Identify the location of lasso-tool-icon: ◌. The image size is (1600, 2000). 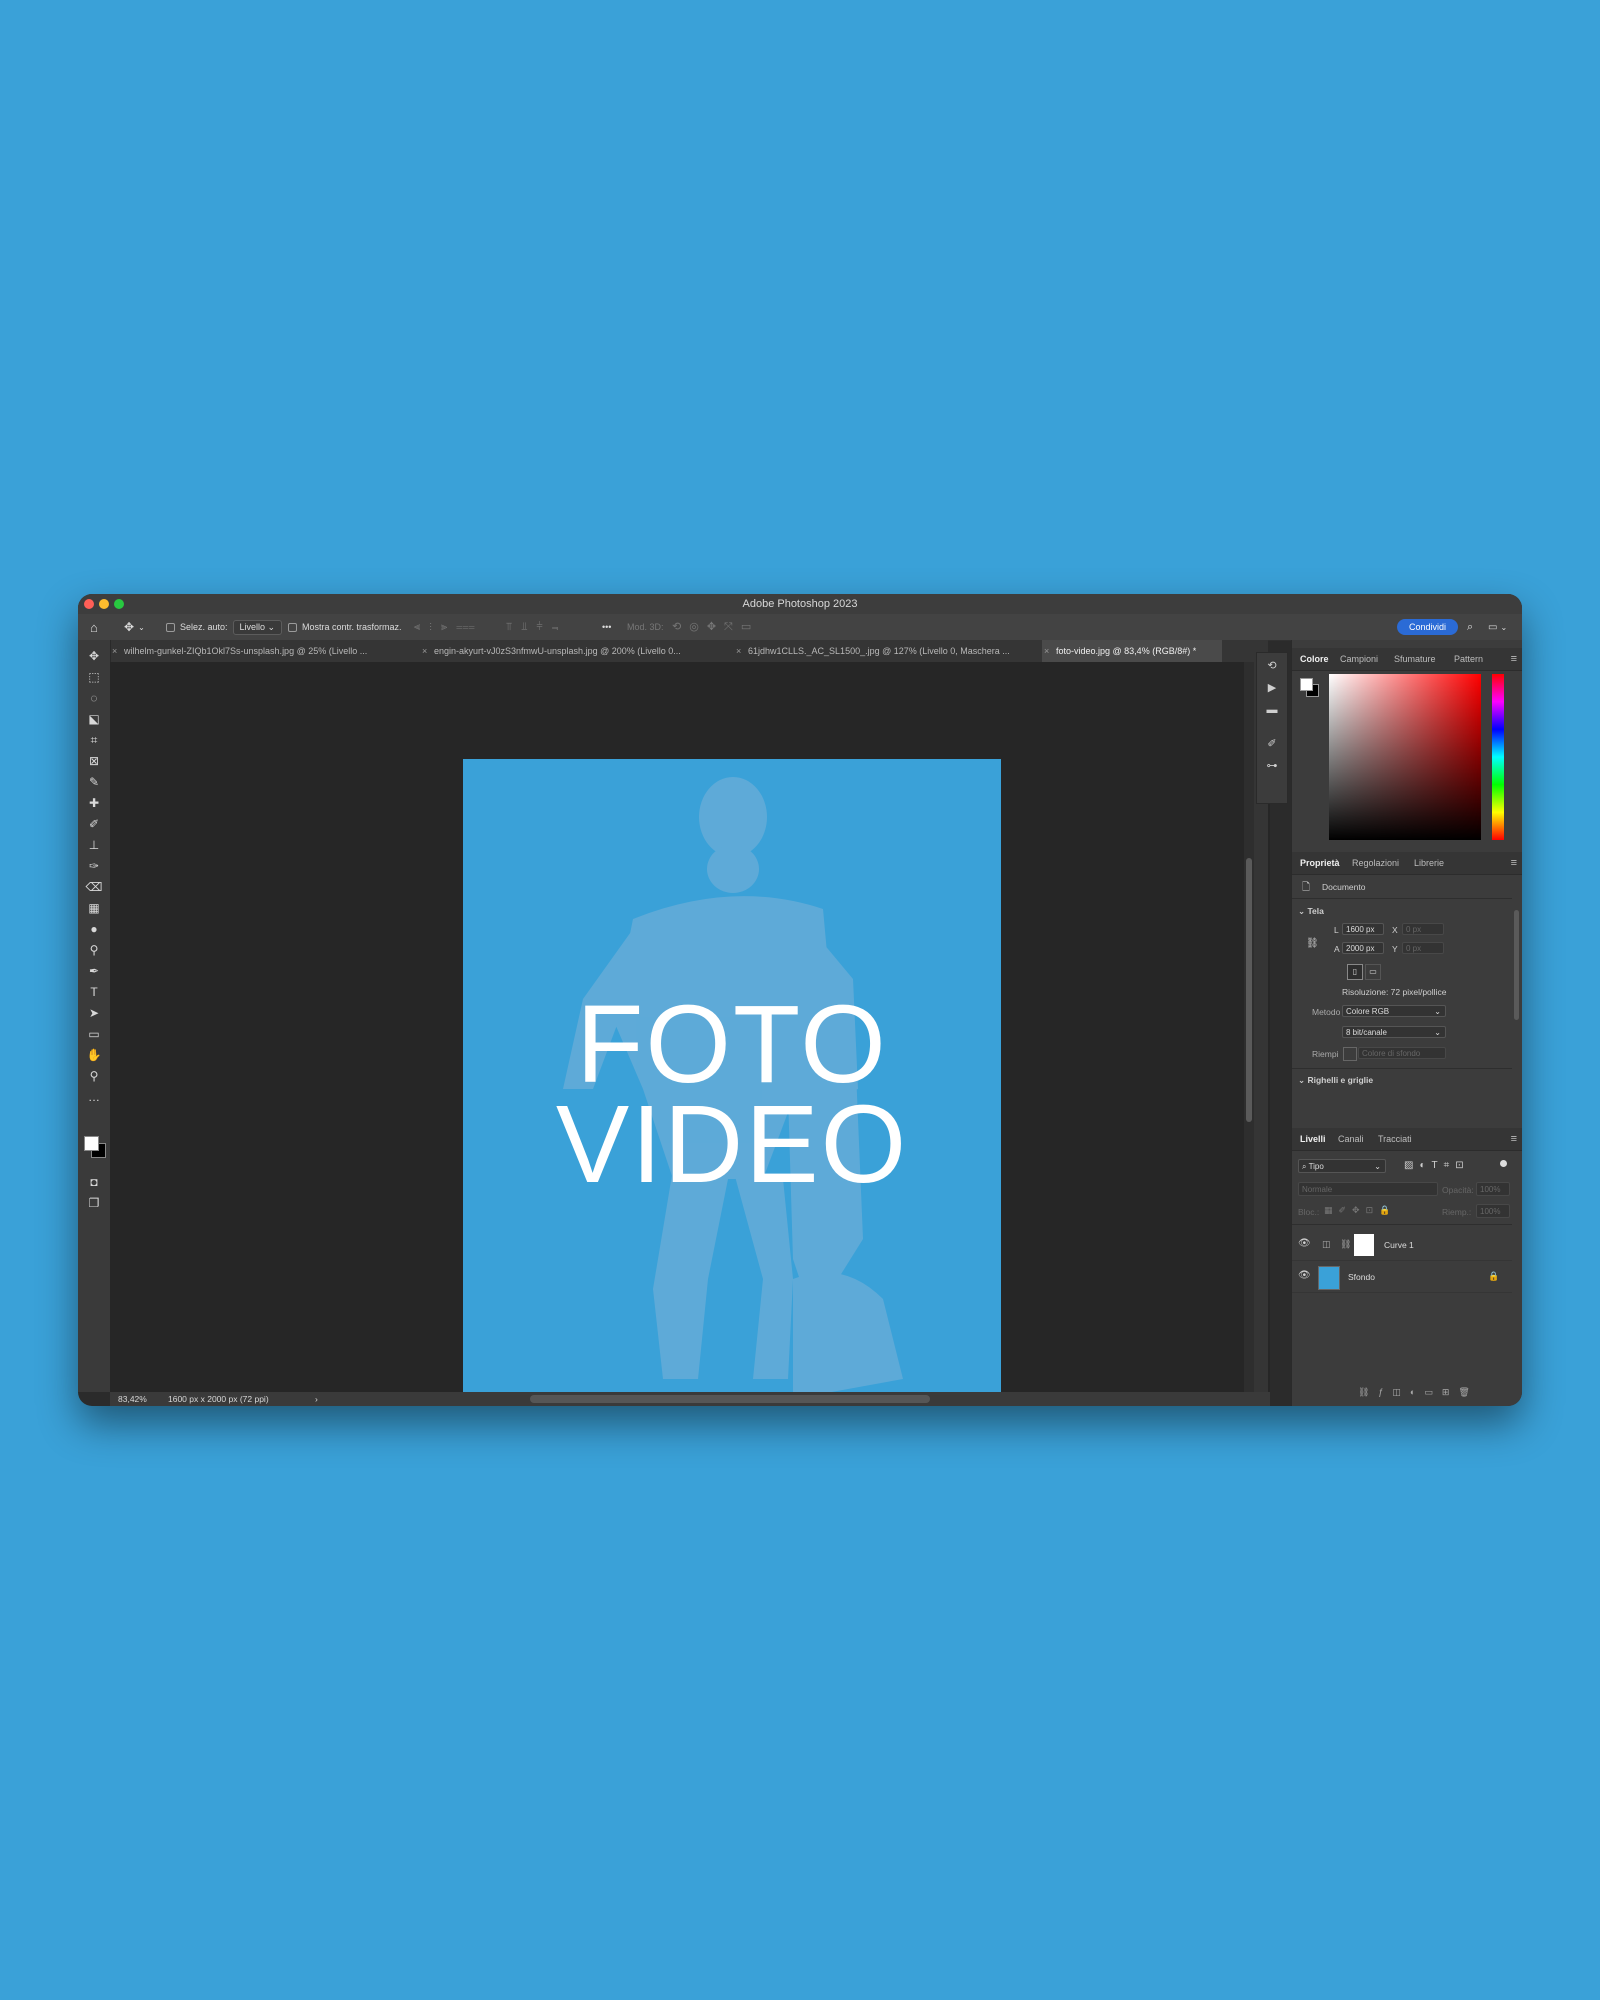
(94, 698).